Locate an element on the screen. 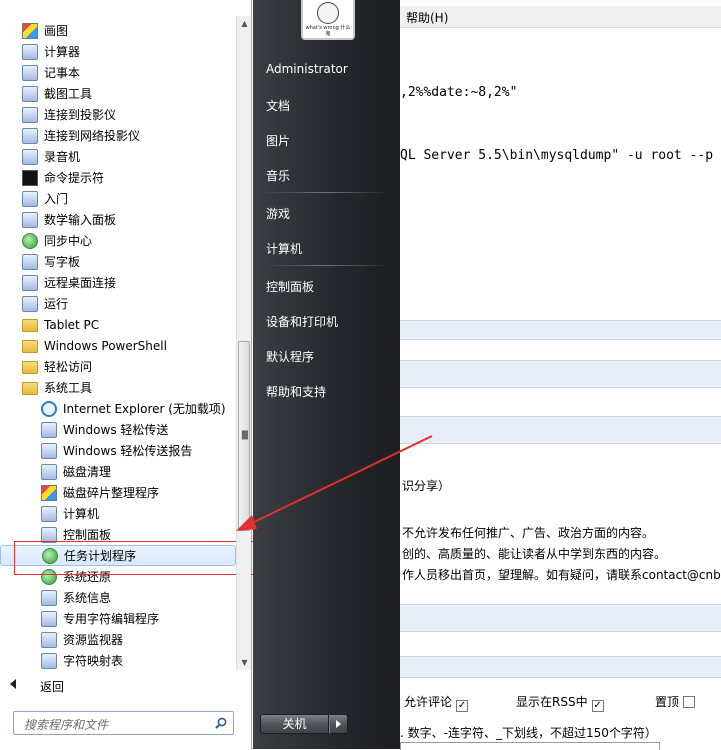 Image resolution: width=721 pixels, height=750 pixels. program-item: 画图 is located at coordinates (118, 30).